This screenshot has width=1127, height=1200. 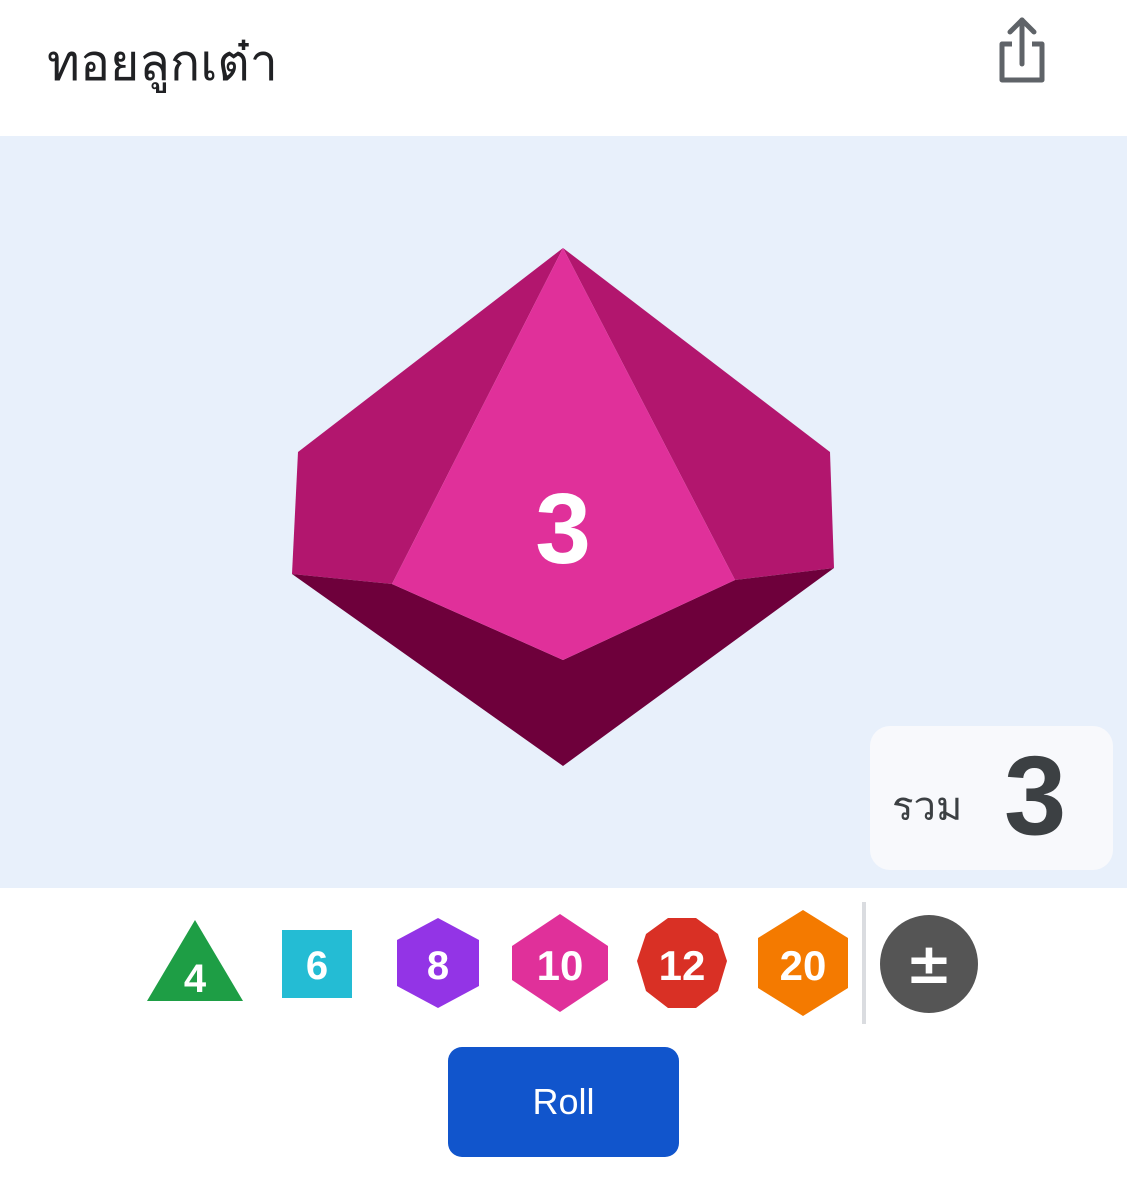 I want to click on total-value: 3, so click(x=1035, y=795).